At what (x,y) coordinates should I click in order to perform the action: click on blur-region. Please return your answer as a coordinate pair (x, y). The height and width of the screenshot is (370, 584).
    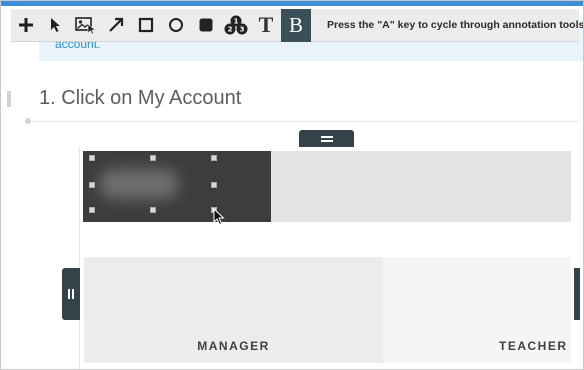
    Looking at the image, I should click on (177, 186).